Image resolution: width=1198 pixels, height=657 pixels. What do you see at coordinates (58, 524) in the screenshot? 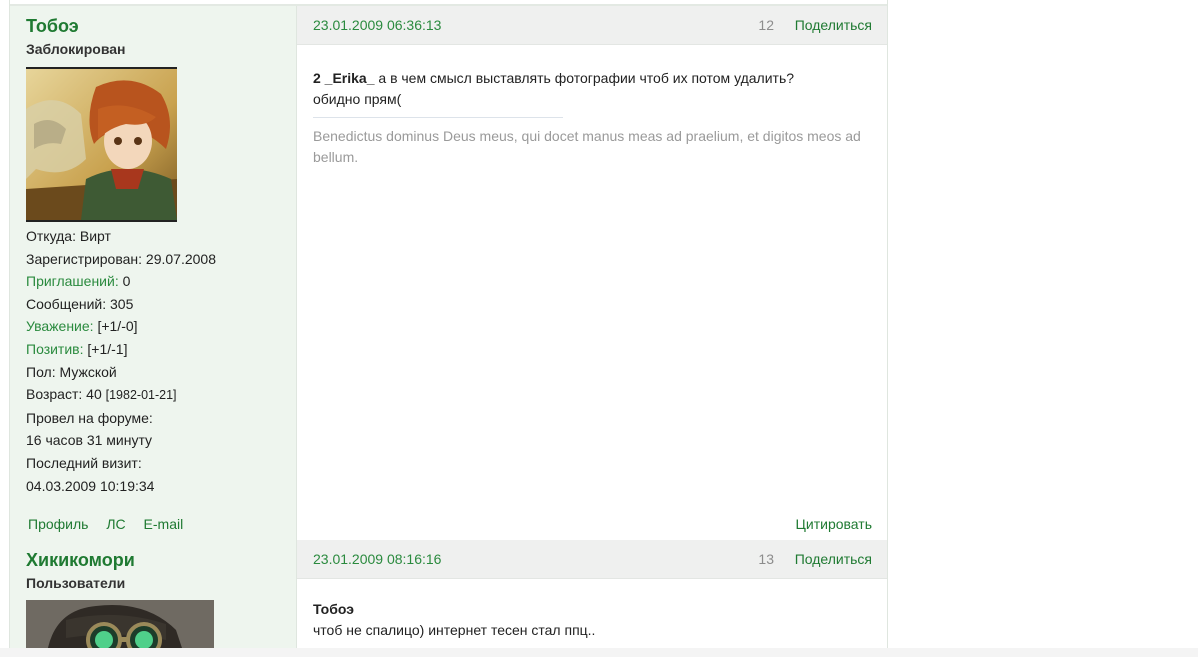
I see `profile-link: Профиль` at bounding box center [58, 524].